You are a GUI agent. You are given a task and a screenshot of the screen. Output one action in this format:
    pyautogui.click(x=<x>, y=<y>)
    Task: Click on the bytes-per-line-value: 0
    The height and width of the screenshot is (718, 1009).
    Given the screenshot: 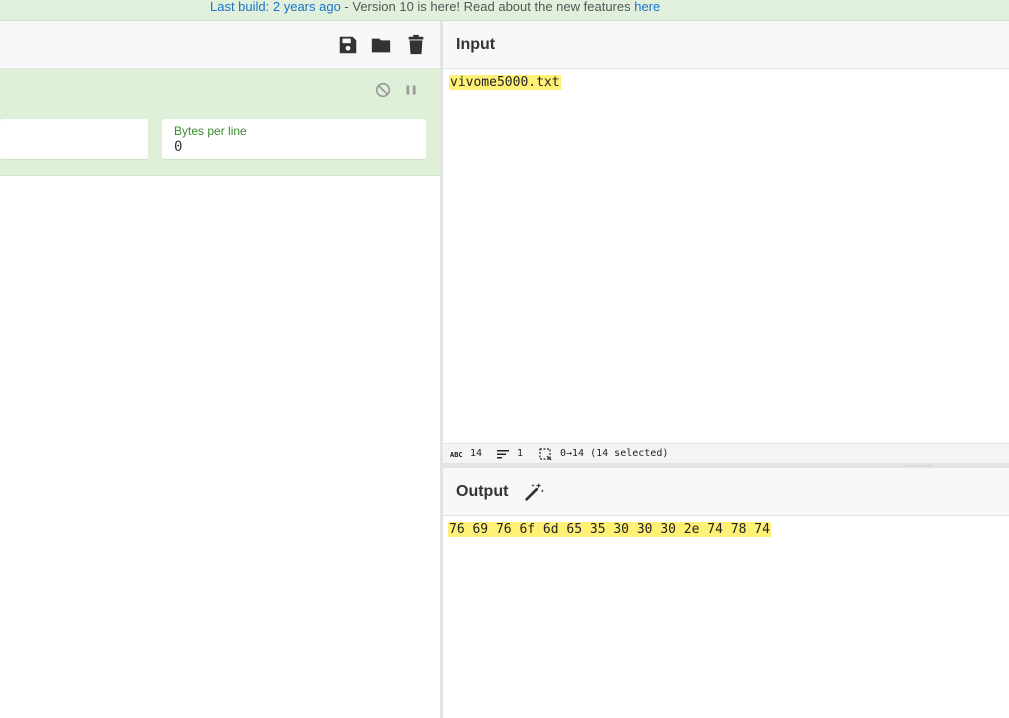 What is the action you would take?
    pyautogui.click(x=178, y=147)
    